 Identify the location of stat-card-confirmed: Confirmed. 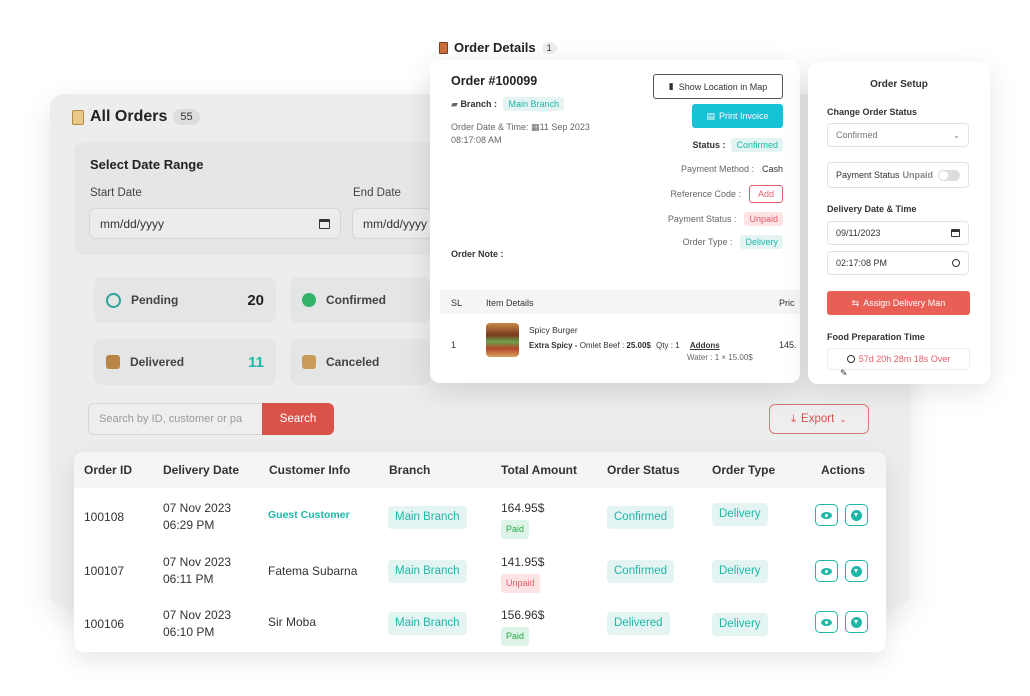
(360, 300).